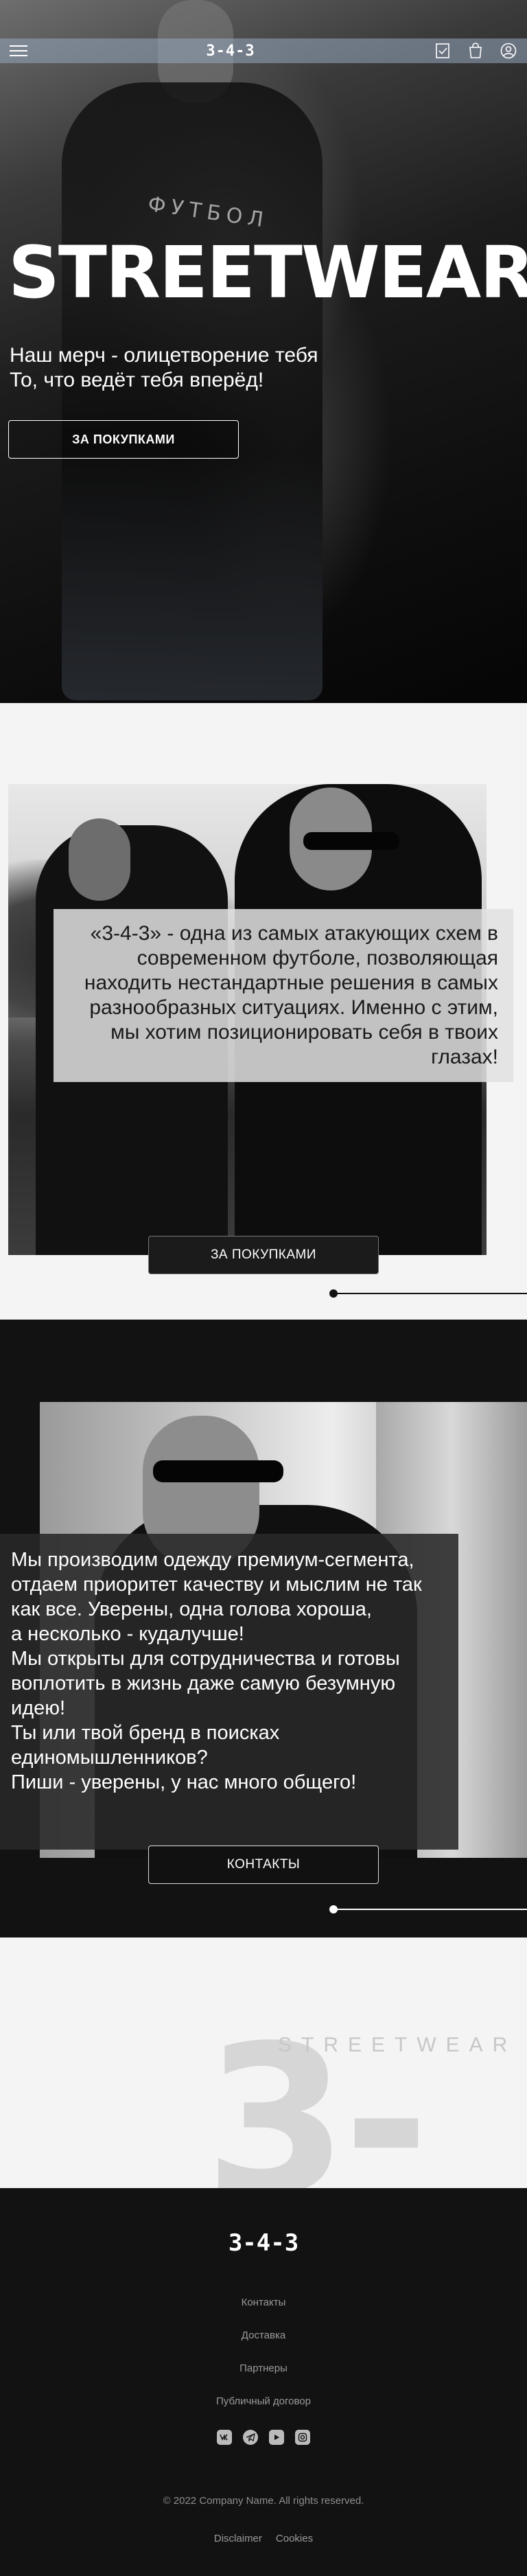  What do you see at coordinates (263, 50) in the screenshot?
I see `top-navbar: 3-4-3` at bounding box center [263, 50].